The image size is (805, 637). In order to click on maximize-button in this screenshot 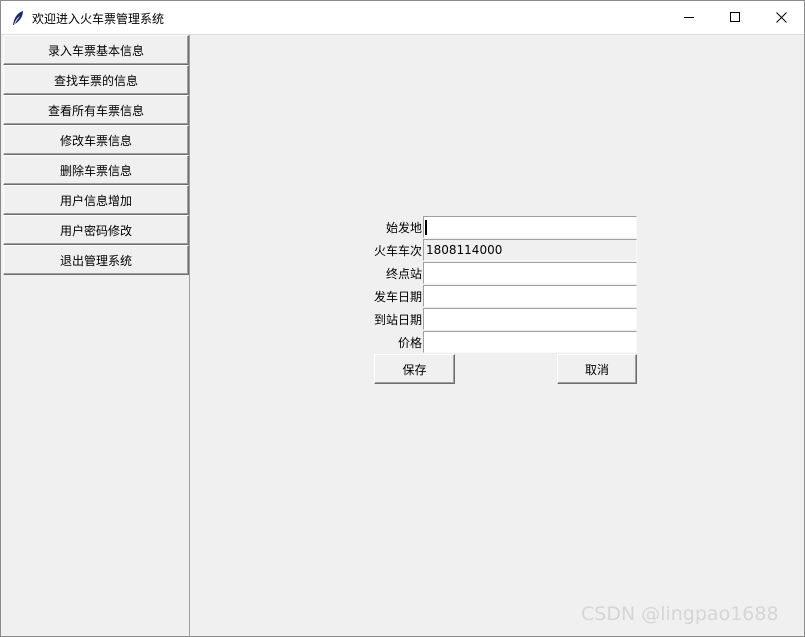, I will do `click(735, 17)`.